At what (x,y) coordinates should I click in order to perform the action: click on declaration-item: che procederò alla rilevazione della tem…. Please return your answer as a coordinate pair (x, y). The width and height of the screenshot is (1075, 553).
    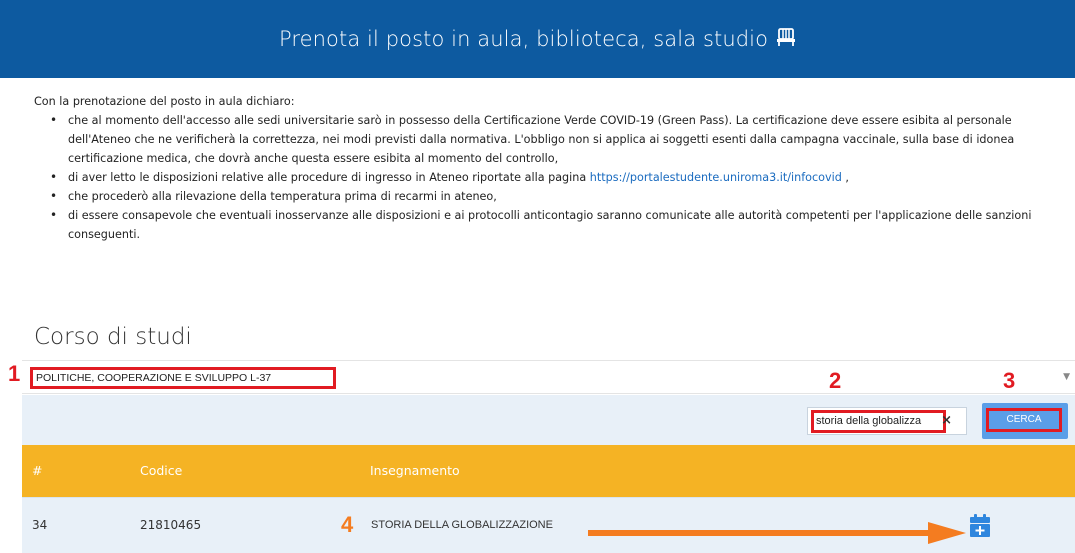
    Looking at the image, I should click on (545, 196).